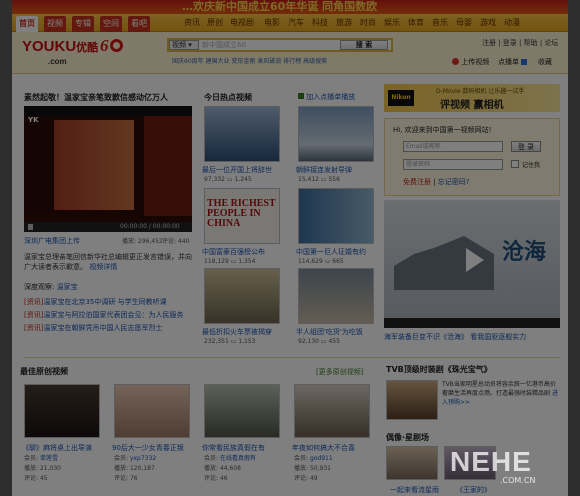 The height and width of the screenshot is (496, 580). Describe the element at coordinates (524, 252) in the screenshot. I see `promo-title-art: 沧海` at that location.